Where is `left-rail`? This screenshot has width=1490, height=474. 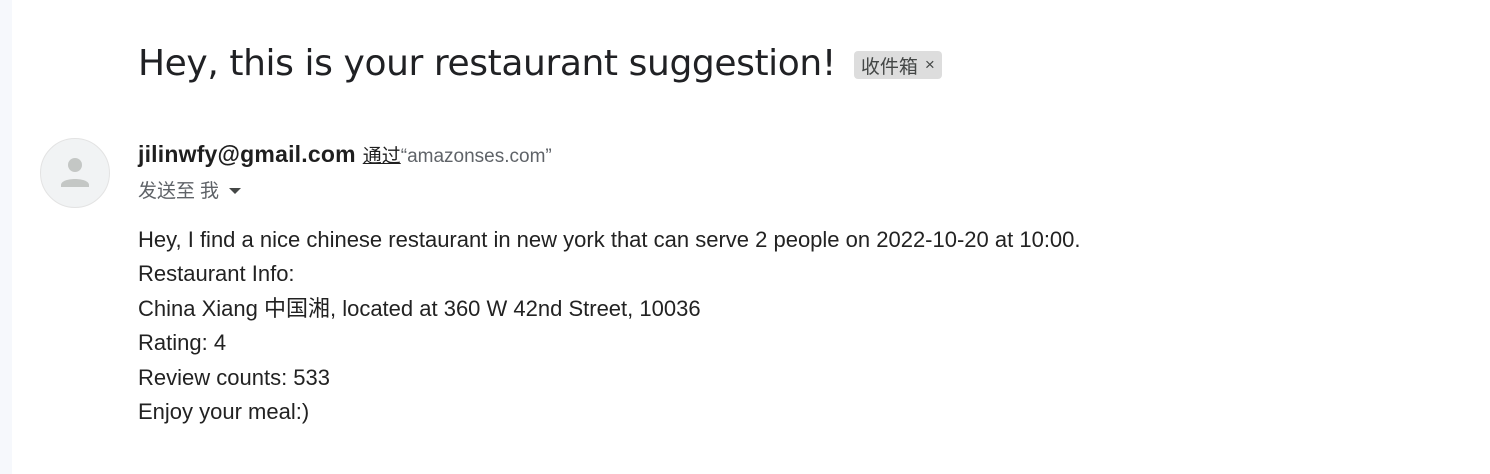
left-rail is located at coordinates (6, 237).